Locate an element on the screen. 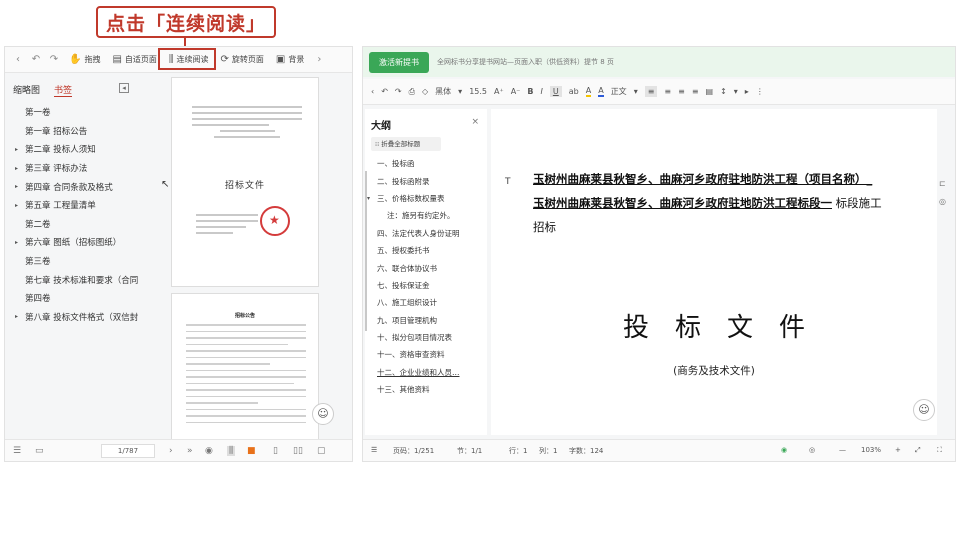  background-button: ▣ 背景 is located at coordinates (290, 60).